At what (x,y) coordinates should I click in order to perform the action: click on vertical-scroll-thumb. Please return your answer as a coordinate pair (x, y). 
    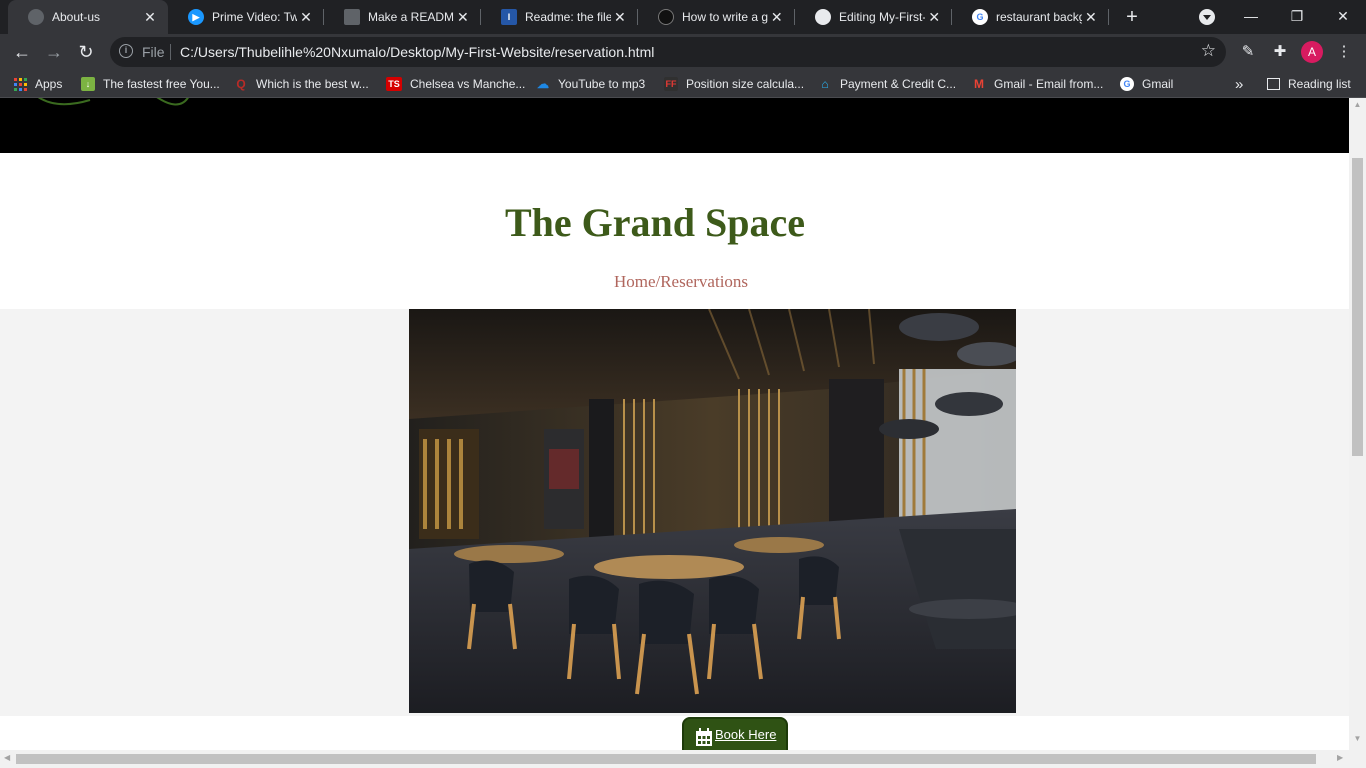
    Looking at the image, I should click on (1357, 307).